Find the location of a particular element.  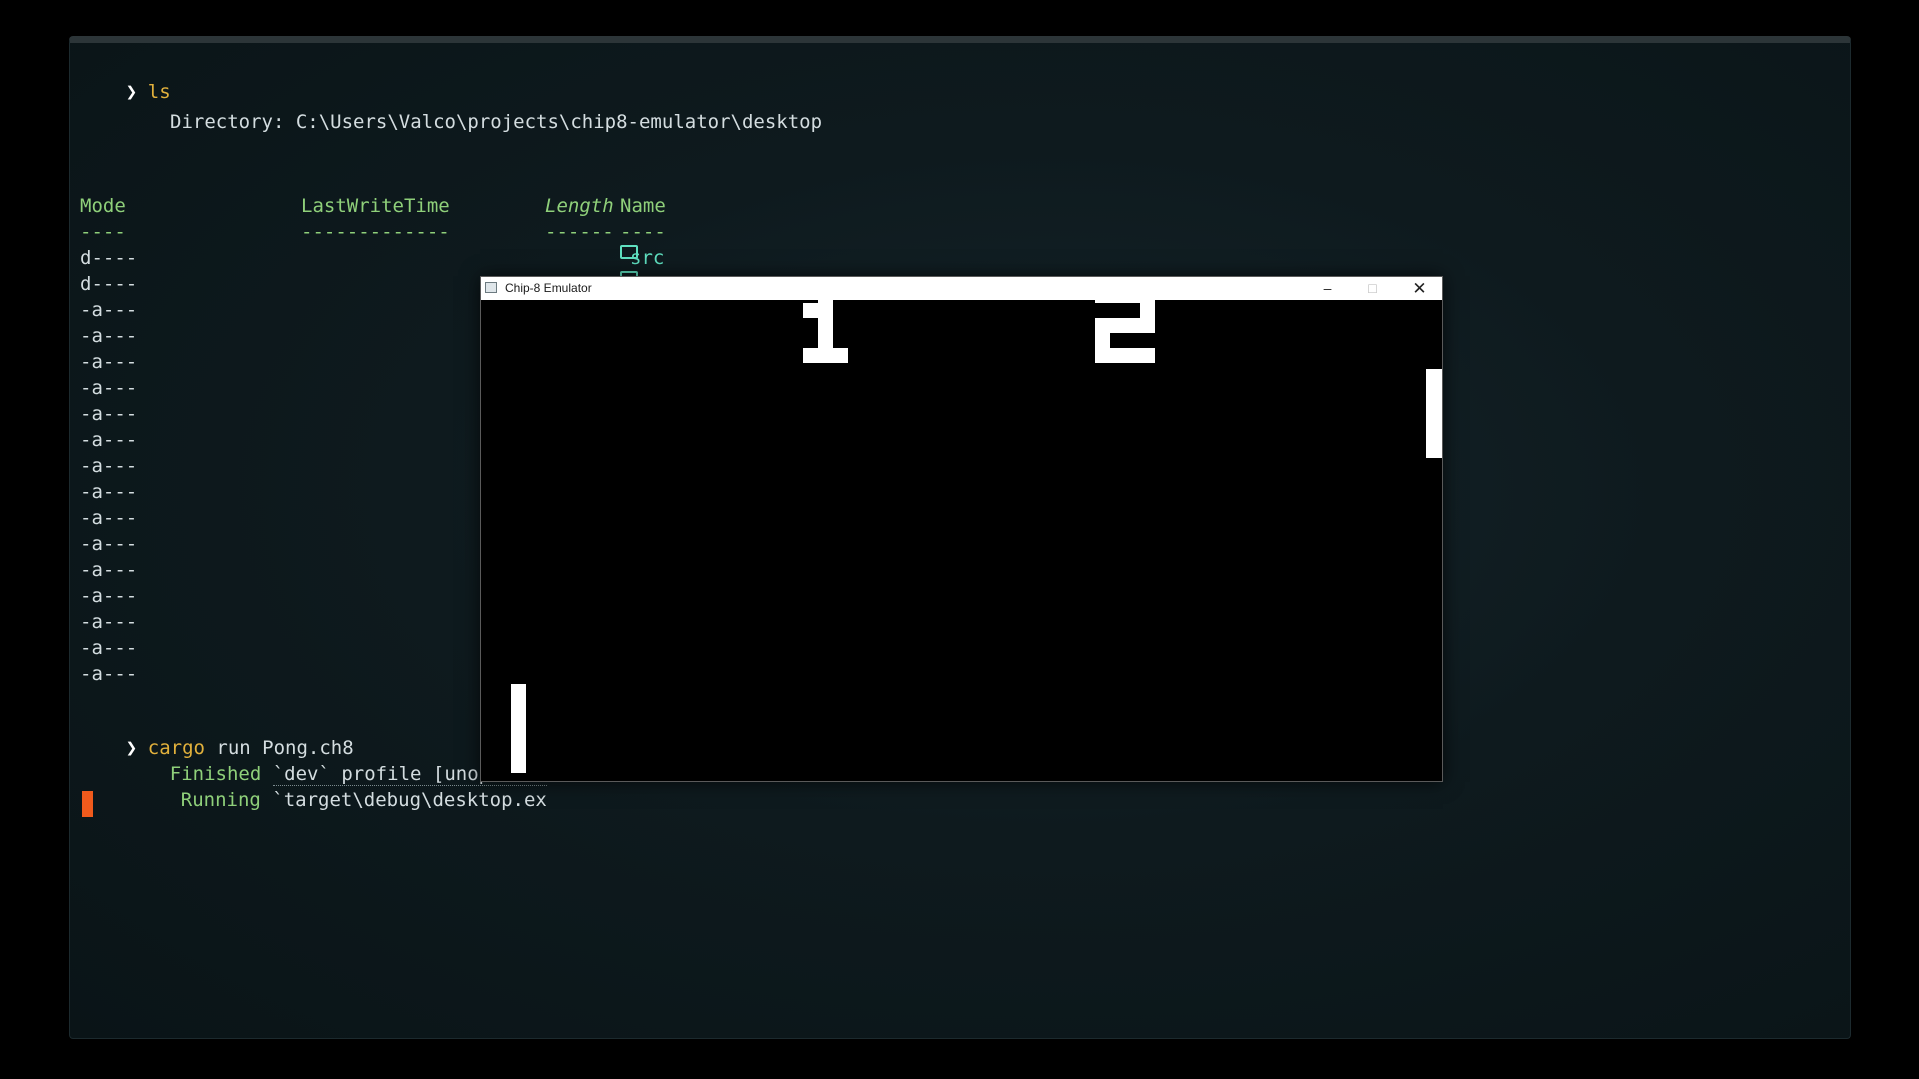

terminal-folder-icon is located at coordinates (629, 252).